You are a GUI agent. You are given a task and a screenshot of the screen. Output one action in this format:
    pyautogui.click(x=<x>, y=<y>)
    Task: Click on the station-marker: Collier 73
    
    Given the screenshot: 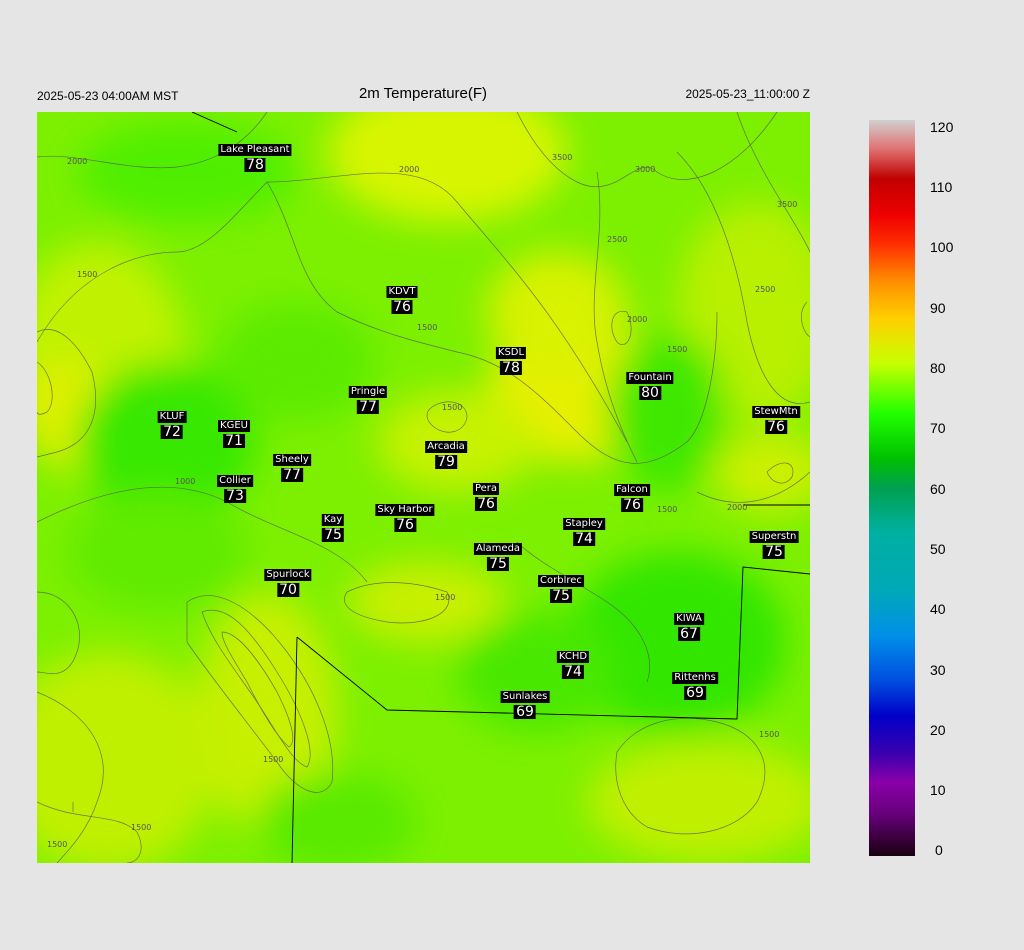 What is the action you would take?
    pyautogui.click(x=235, y=487)
    